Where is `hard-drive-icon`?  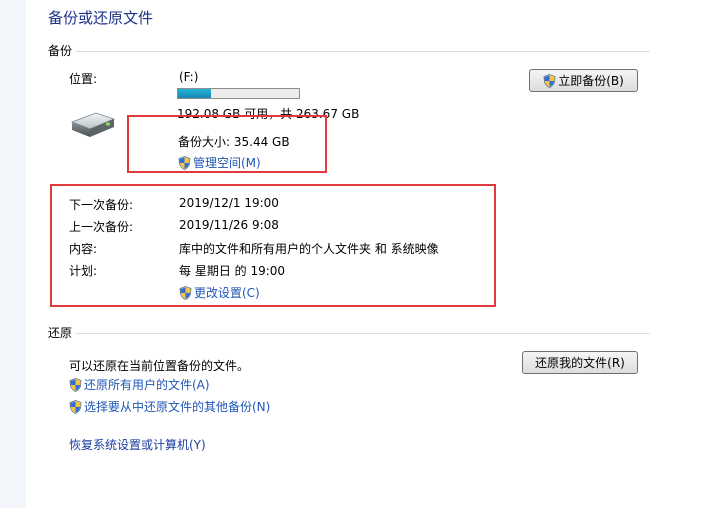
hard-drive-icon is located at coordinates (93, 124).